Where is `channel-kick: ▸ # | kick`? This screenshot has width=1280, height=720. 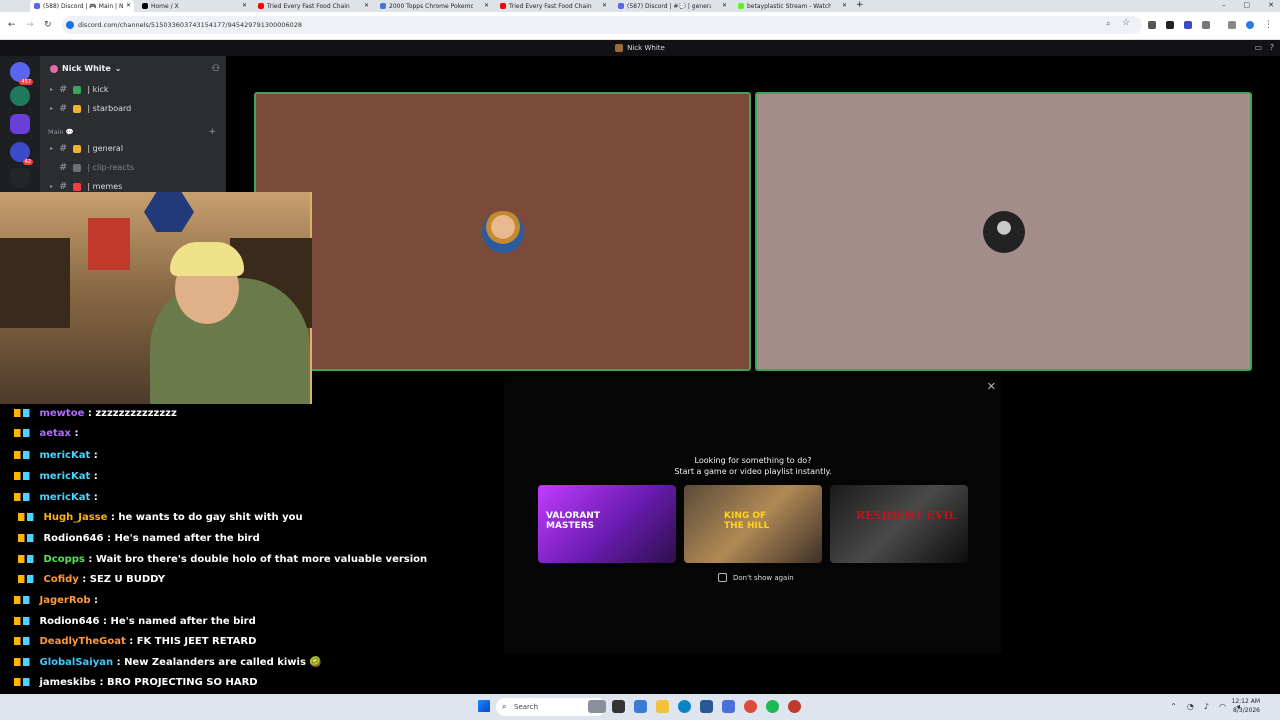
channel-kick: ▸ # | kick is located at coordinates (79, 89).